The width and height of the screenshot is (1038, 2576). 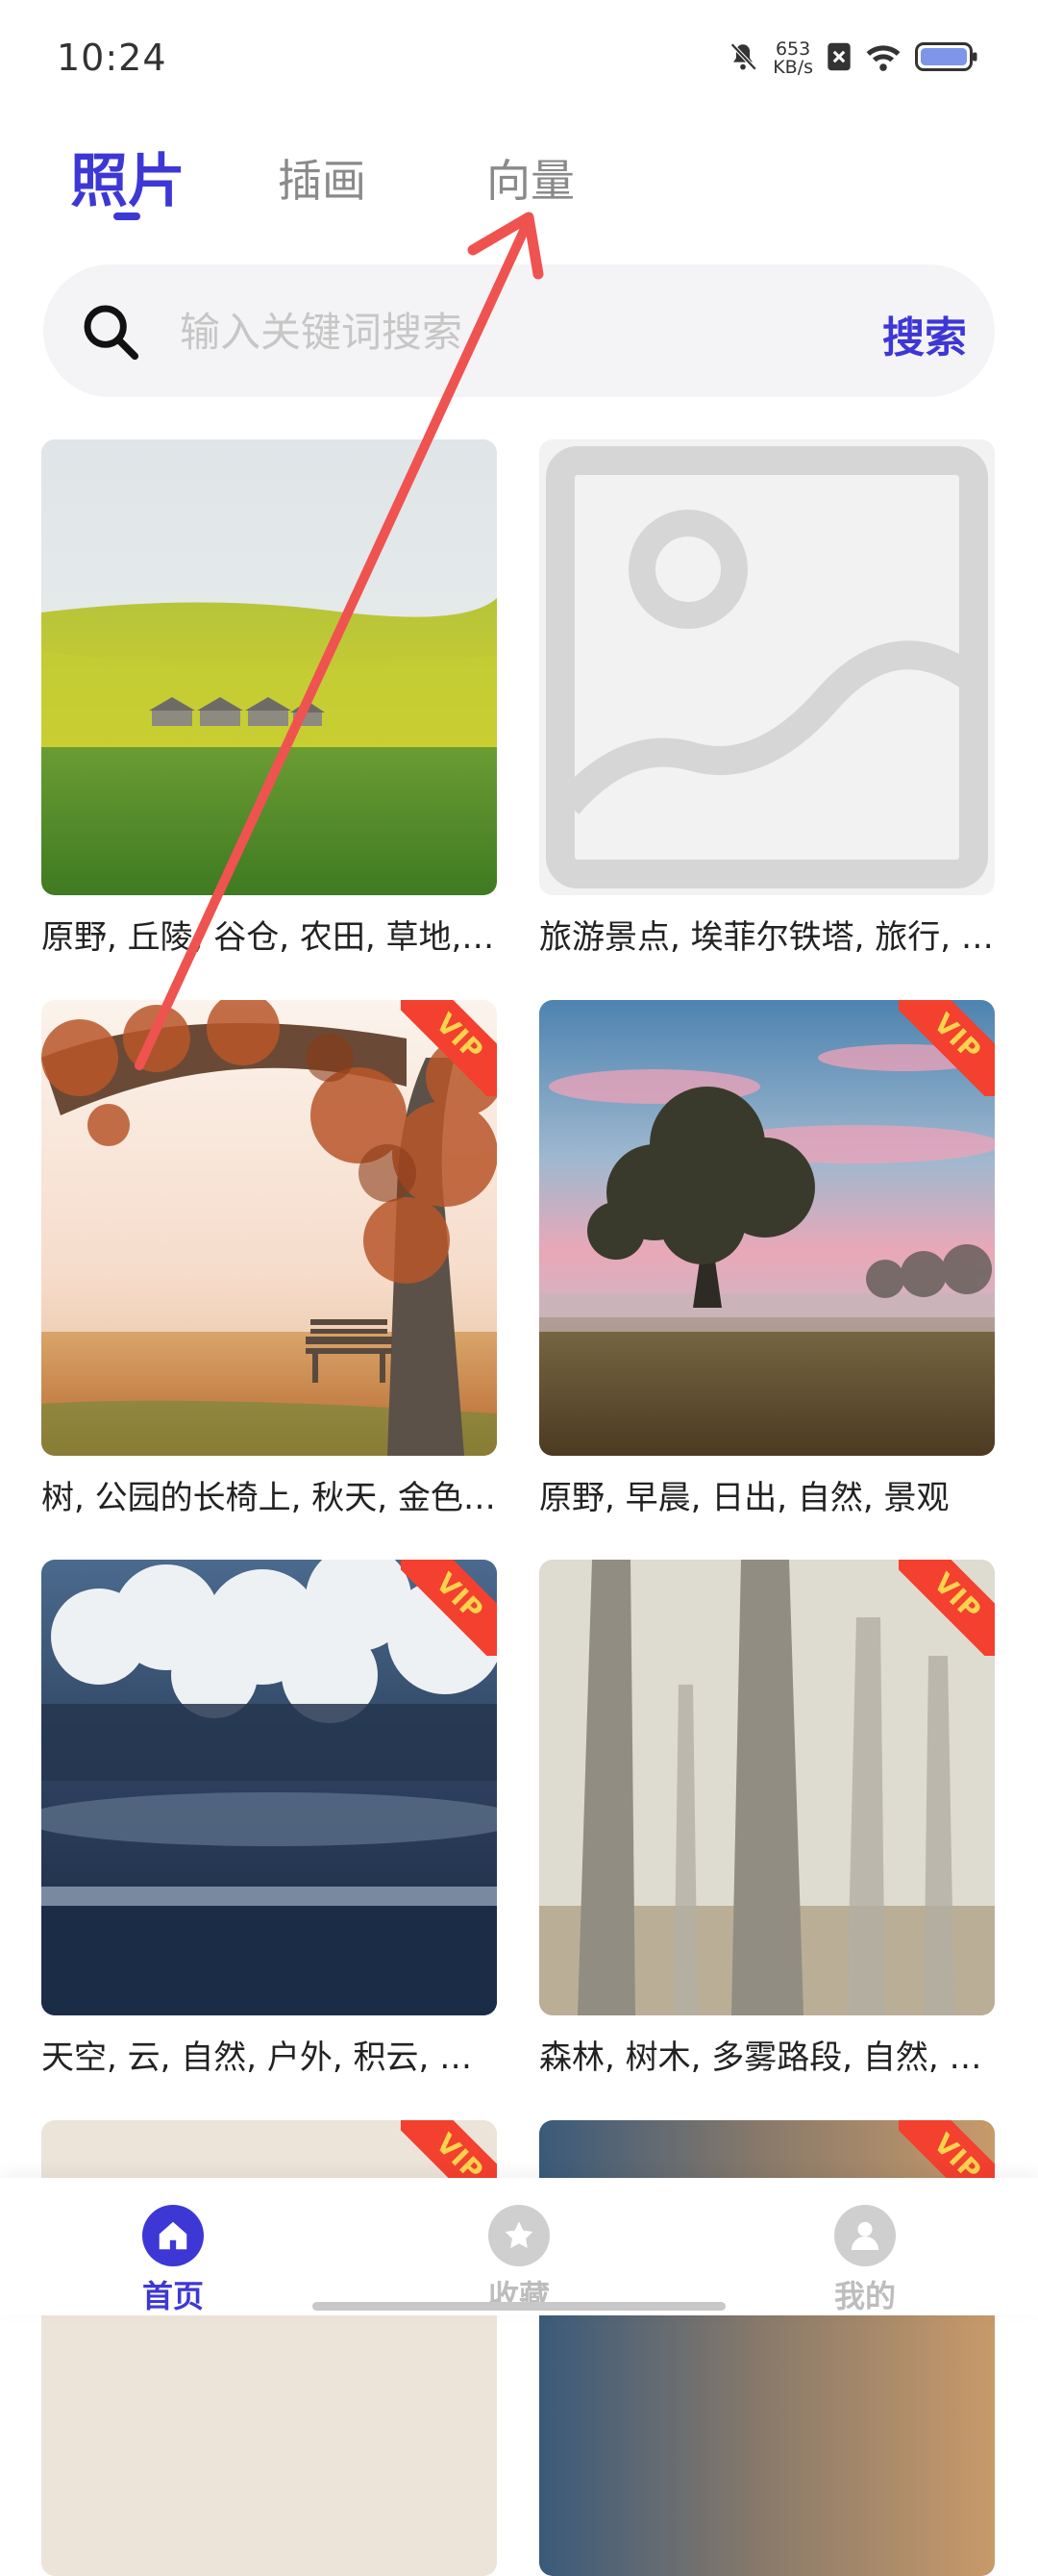 I want to click on battery-icon, so click(x=946, y=58).